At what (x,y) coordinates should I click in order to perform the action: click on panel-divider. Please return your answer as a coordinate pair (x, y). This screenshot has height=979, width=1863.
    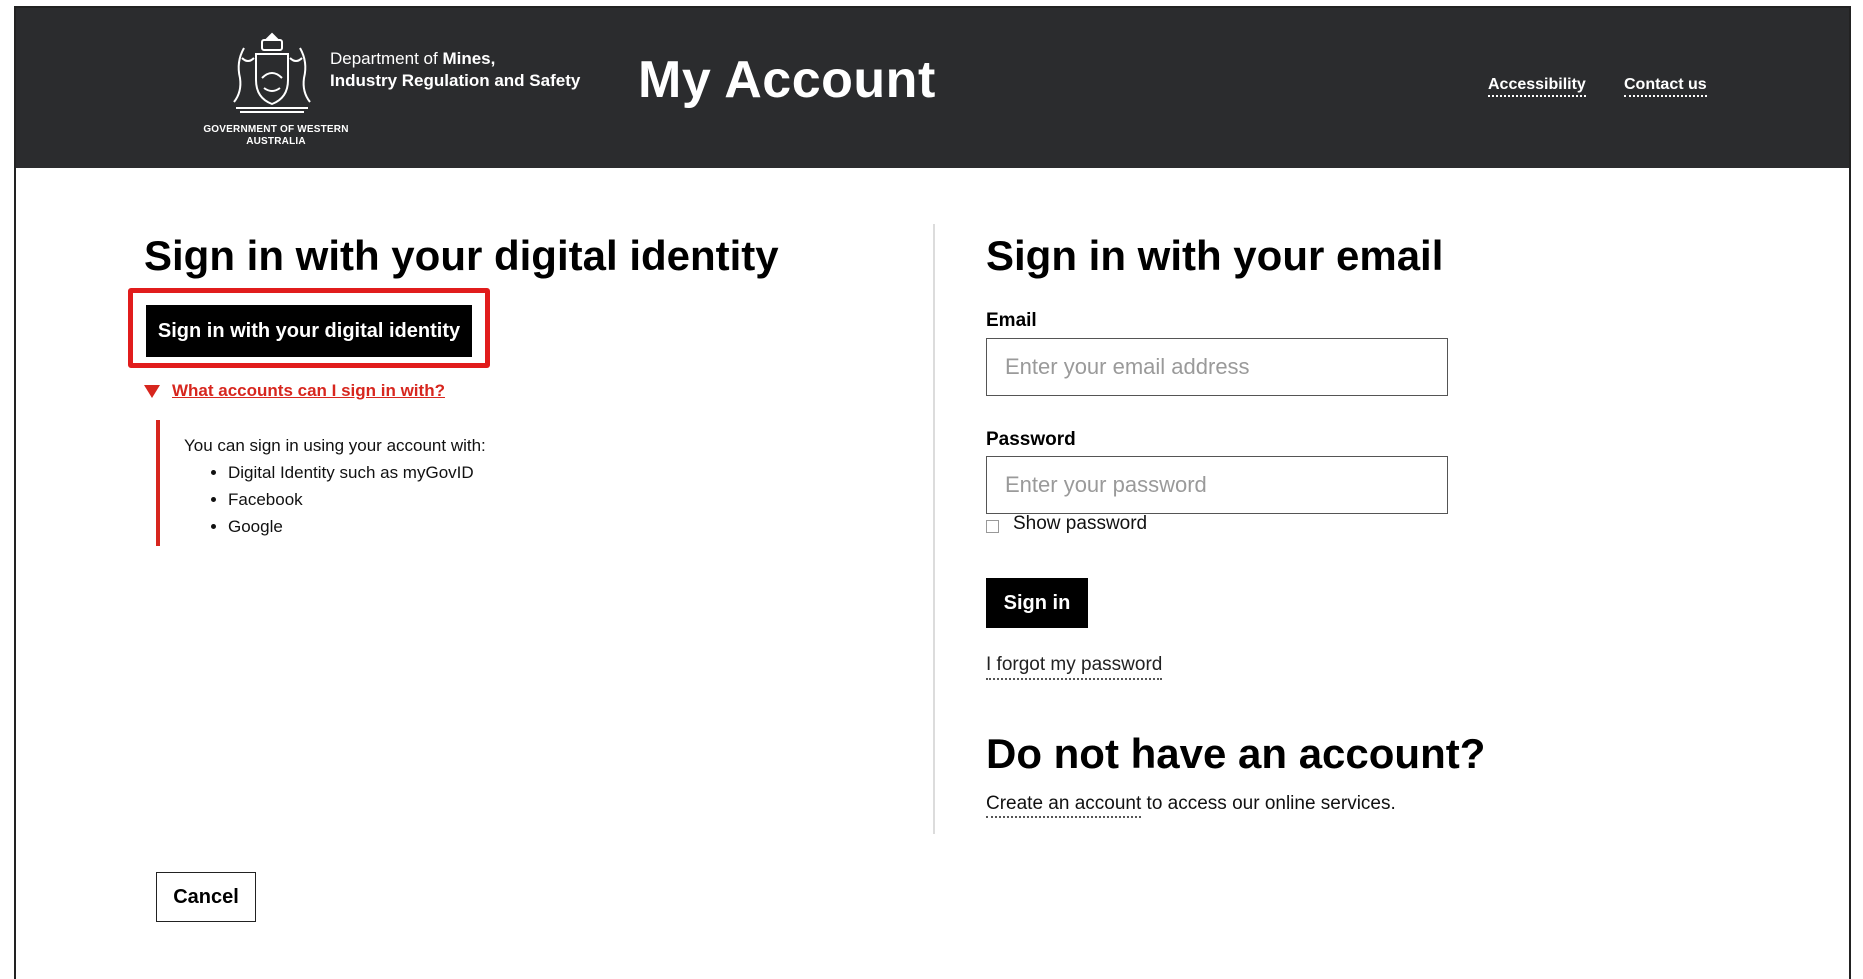
    Looking at the image, I should click on (934, 529).